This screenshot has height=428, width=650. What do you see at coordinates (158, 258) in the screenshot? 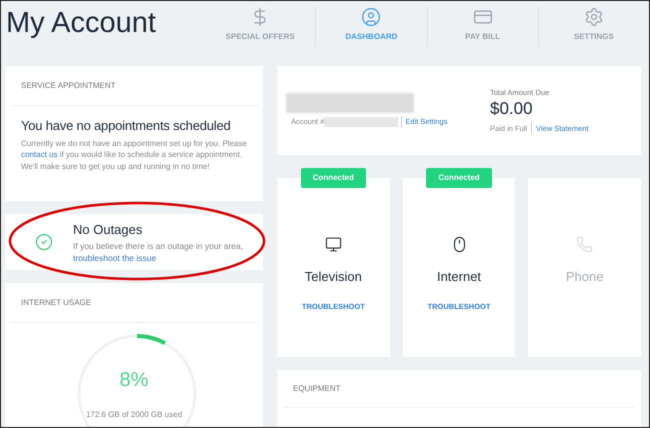
I see `troubleshoot-link: troubleshoot the issue` at bounding box center [158, 258].